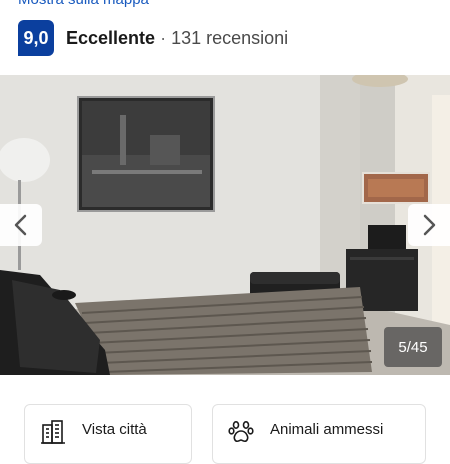 The width and height of the screenshot is (450, 464). I want to click on show-on-map-link: Mostra sulla mappa, so click(83, 4).